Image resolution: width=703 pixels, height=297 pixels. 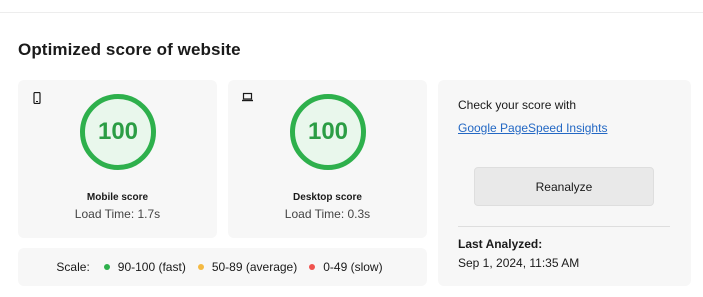 I want to click on scale-item-fast: 90-100 (fast), so click(x=144, y=267).